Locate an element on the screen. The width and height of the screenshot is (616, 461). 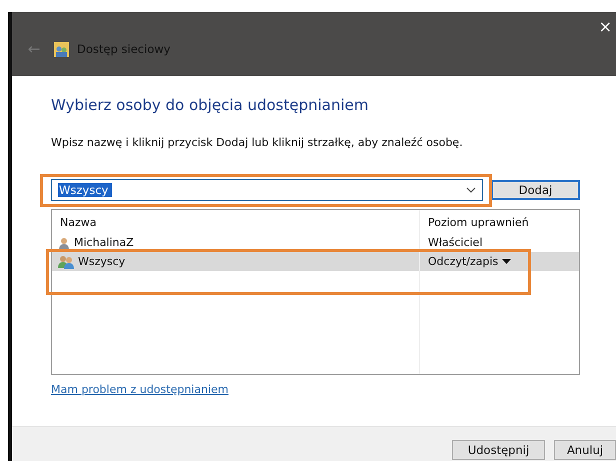
column-header: Poziom uprawnień is located at coordinates (499, 221).